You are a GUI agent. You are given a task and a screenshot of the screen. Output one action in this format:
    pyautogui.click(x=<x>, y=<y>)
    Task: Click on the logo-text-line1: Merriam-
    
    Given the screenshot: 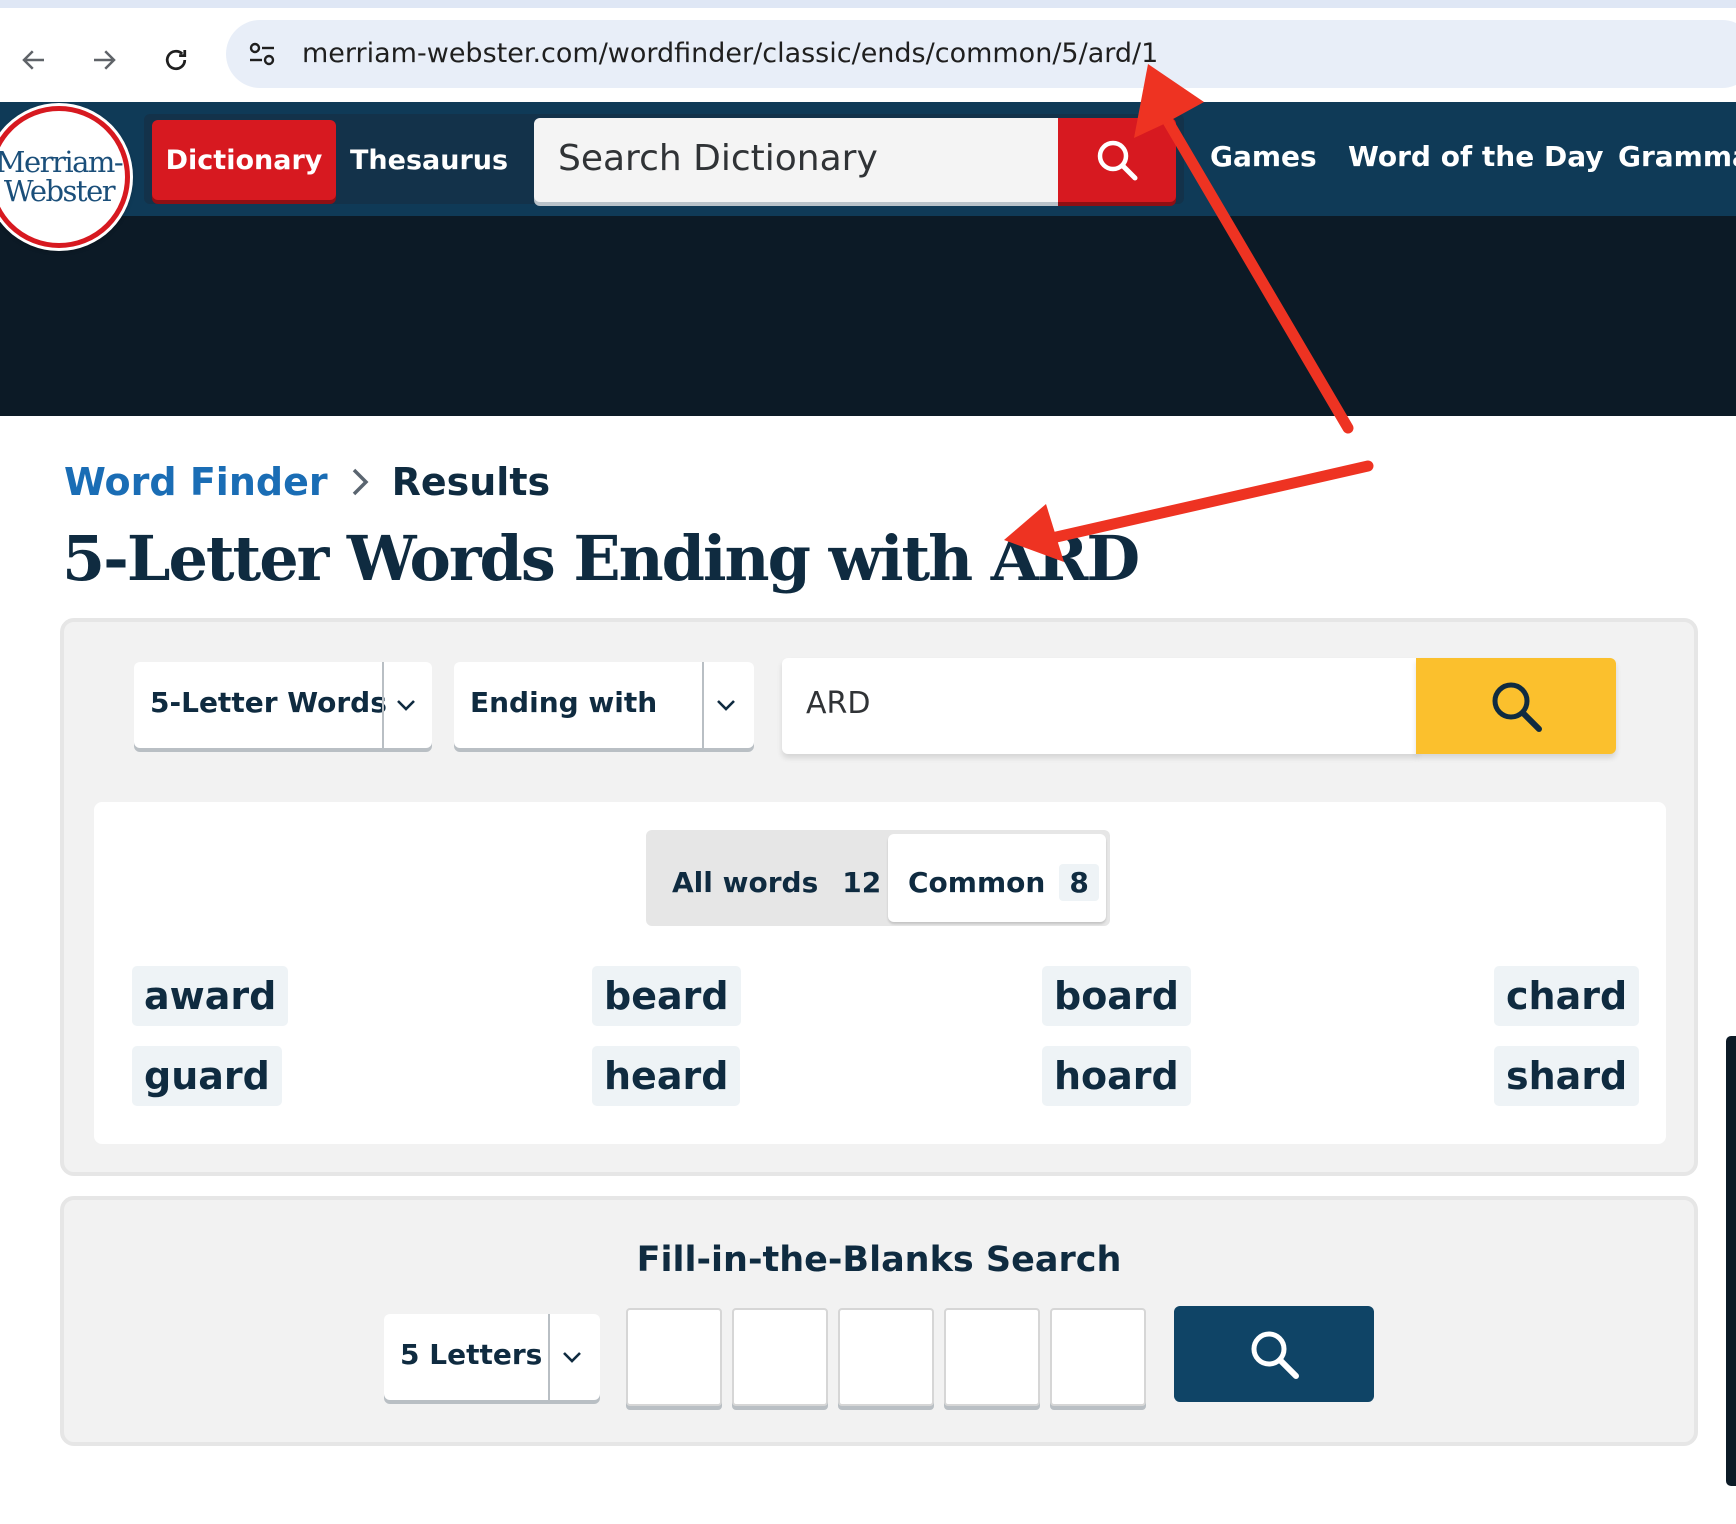 What is the action you would take?
    pyautogui.click(x=62, y=162)
    